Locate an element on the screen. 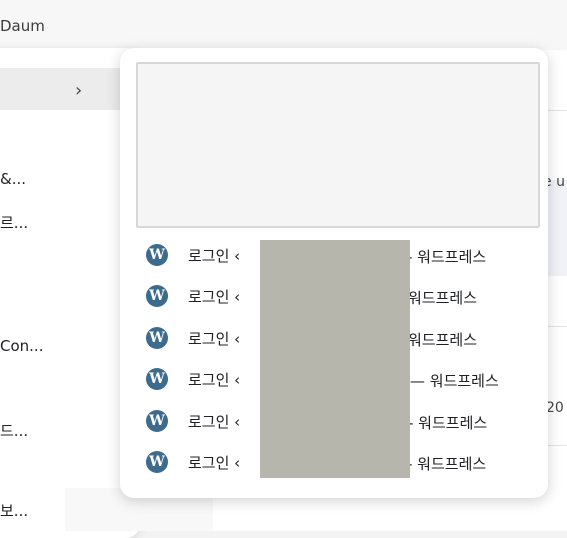 The height and width of the screenshot is (538, 567). submenu-item-suffix: — 워드프레스 is located at coordinates (454, 381).